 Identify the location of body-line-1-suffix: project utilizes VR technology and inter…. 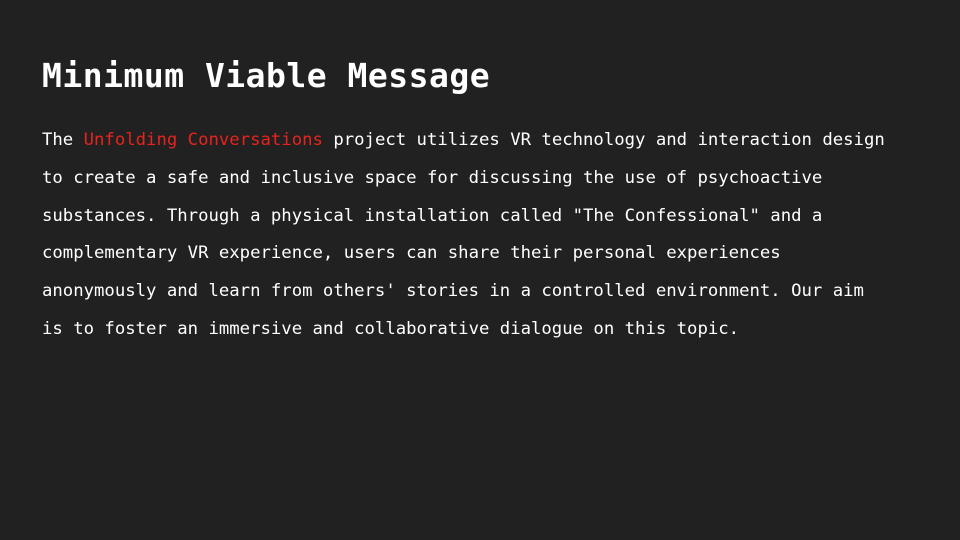
(603, 140).